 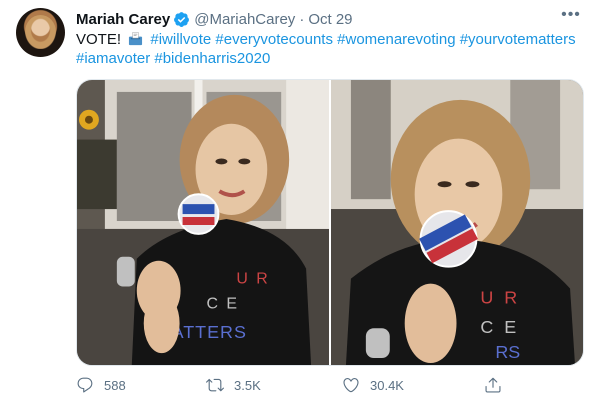 What do you see at coordinates (180, 39) in the screenshot?
I see `hashtag-link: #iwillvote` at bounding box center [180, 39].